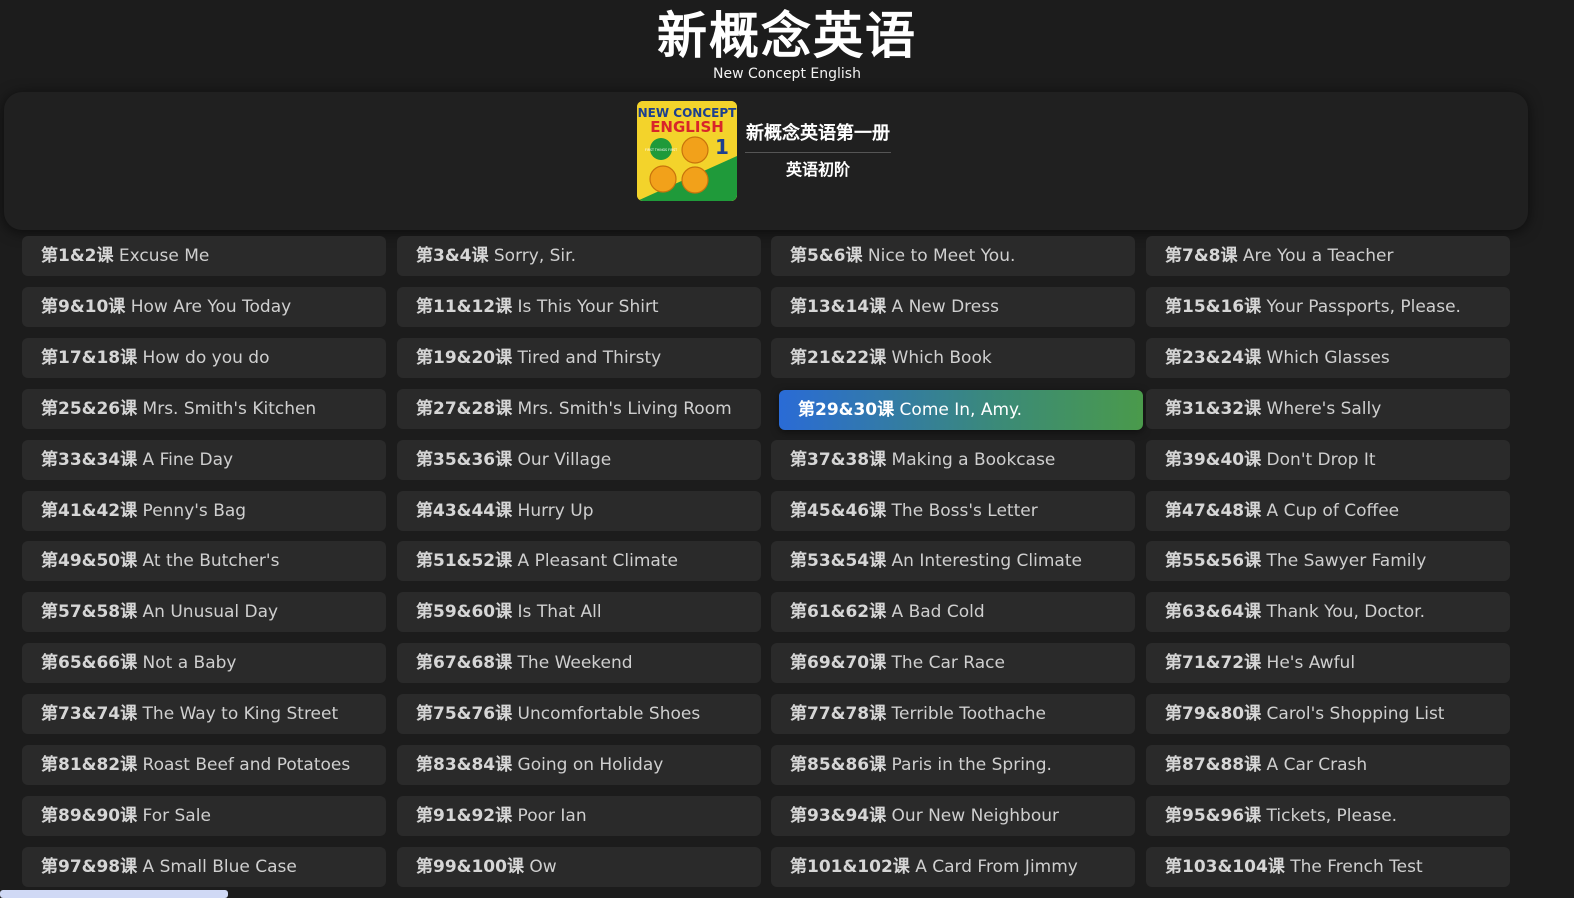 This screenshot has width=1574, height=898. I want to click on lesson-item: 第57&58课 An Unusual Day, so click(204, 612).